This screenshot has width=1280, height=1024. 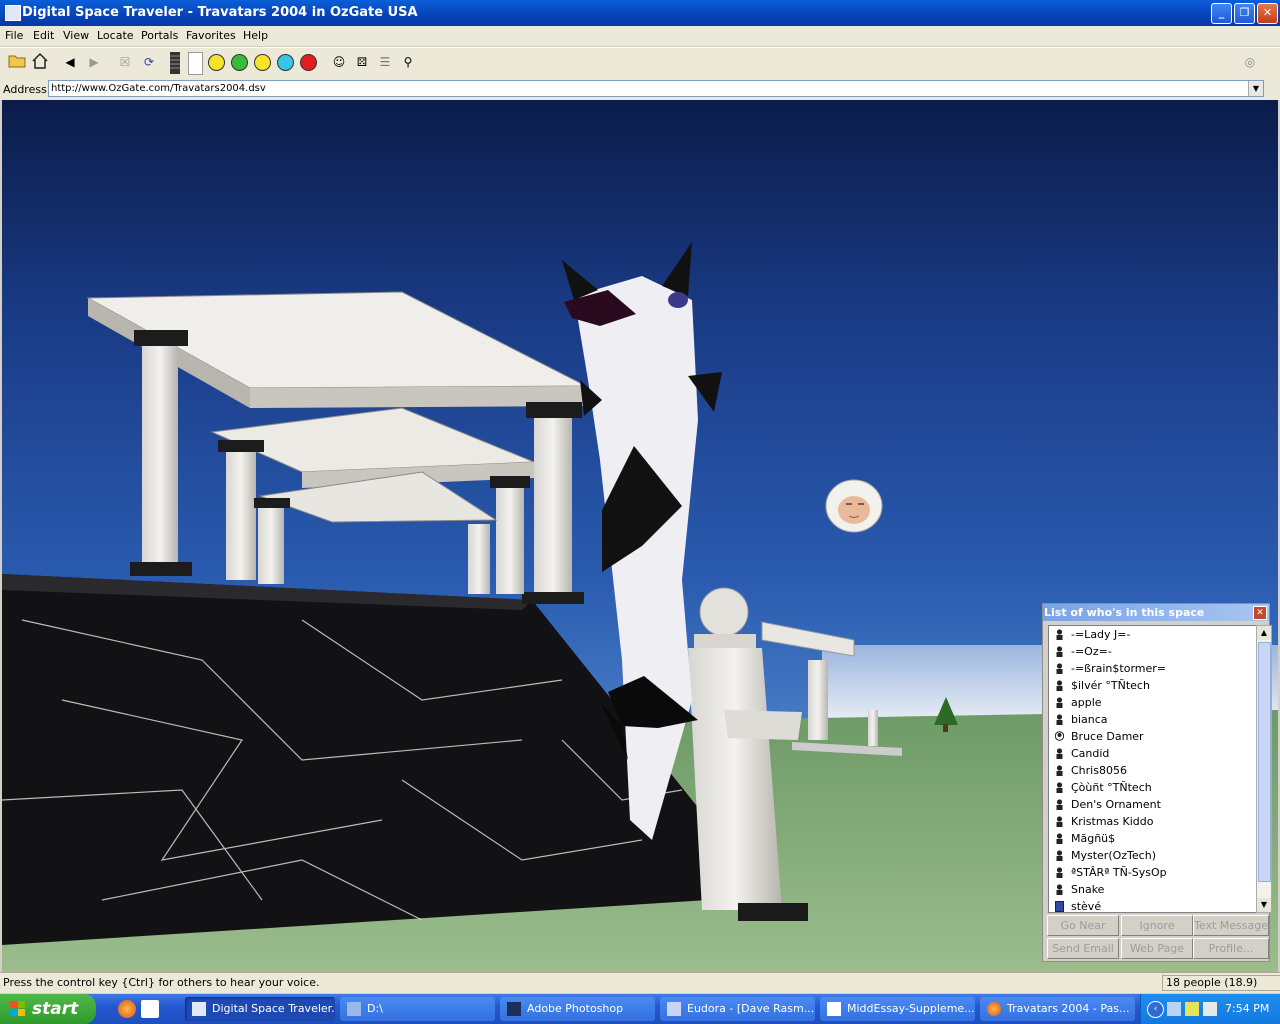 What do you see at coordinates (339, 62) in the screenshot?
I see `avatar-tool-icon: ☺` at bounding box center [339, 62].